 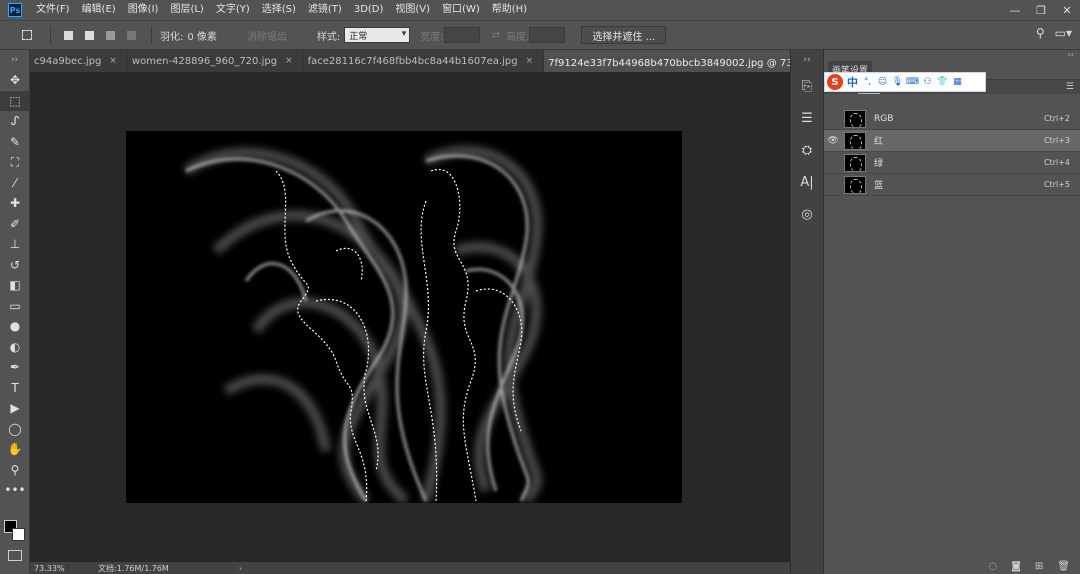 I want to click on workspace-icon: ▭▾, so click(x=1063, y=33).